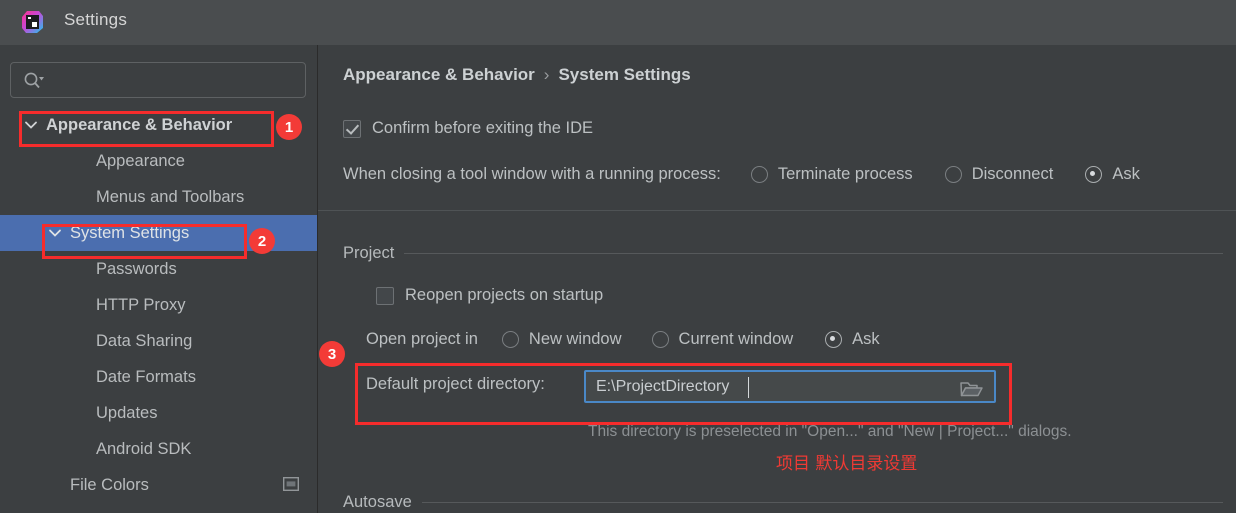  What do you see at coordinates (748, 387) in the screenshot?
I see `text-caret` at bounding box center [748, 387].